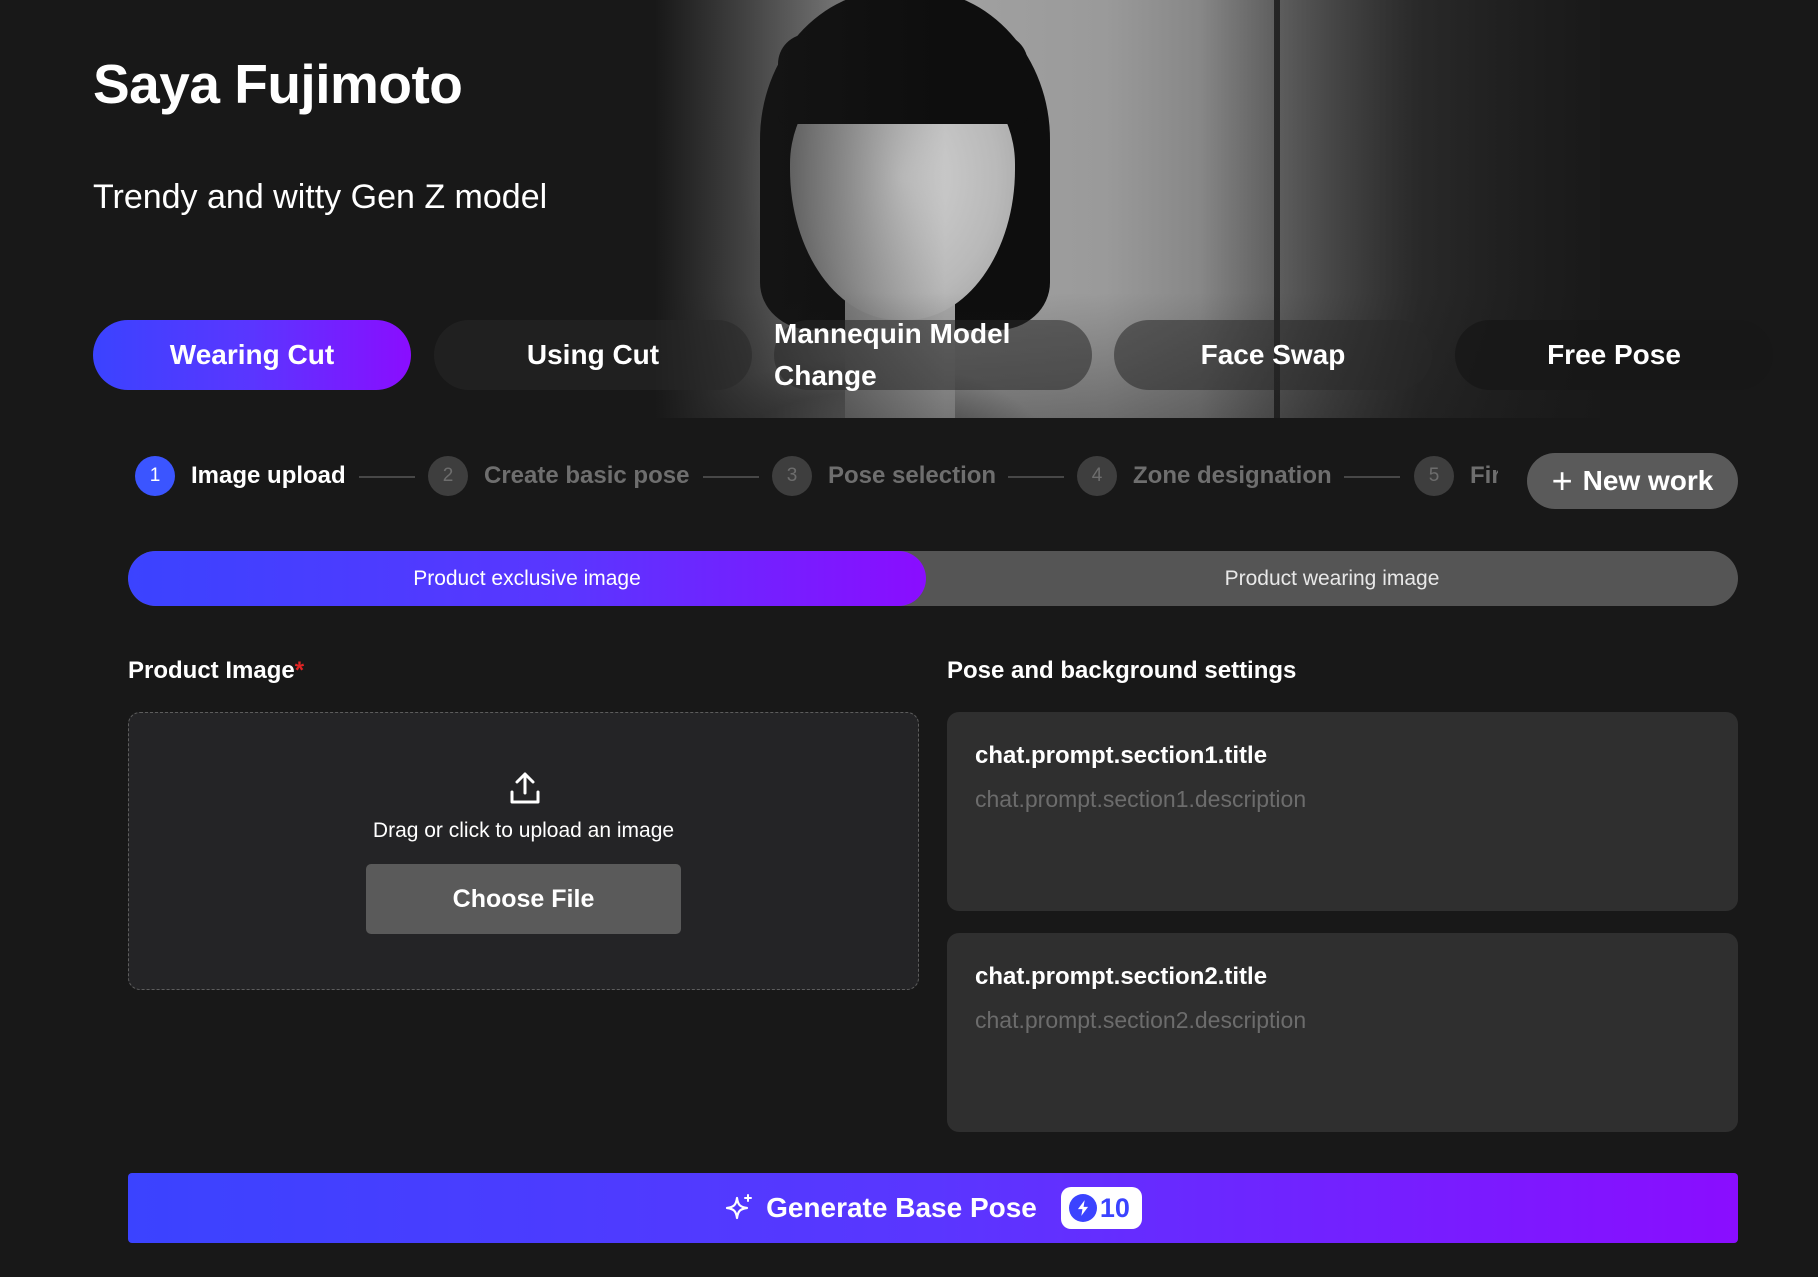 The image size is (1818, 1277). I want to click on step-final: 5 Fir, so click(1456, 476).